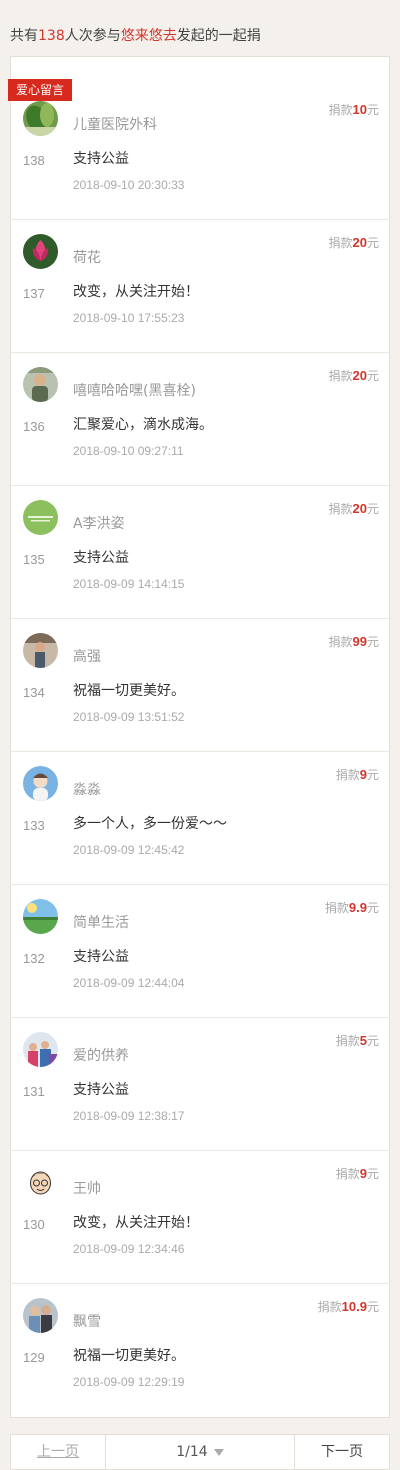  I want to click on donor-name: 高强, so click(87, 657).